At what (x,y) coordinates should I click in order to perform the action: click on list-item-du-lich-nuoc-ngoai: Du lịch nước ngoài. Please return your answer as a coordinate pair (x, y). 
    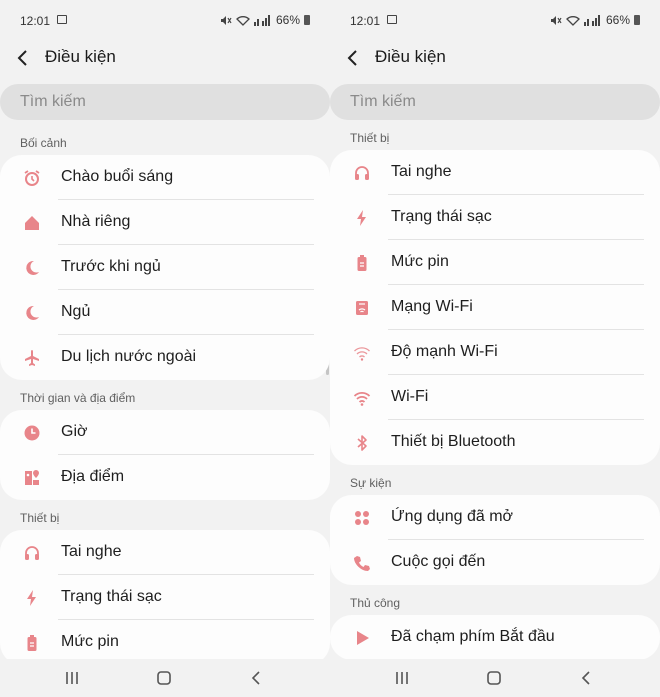
    Looking at the image, I should click on (165, 357).